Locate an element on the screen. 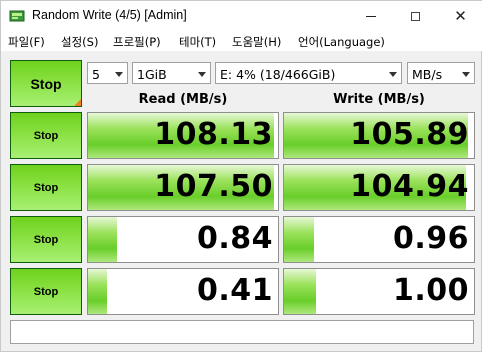 This screenshot has width=482, height=352. count-select: 5 is located at coordinates (107, 73).